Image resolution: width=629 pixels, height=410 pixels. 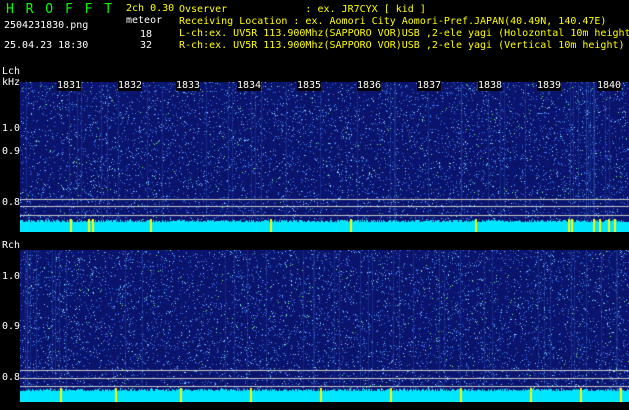 I want to click on app-title: H R O F F T, so click(x=60, y=9).